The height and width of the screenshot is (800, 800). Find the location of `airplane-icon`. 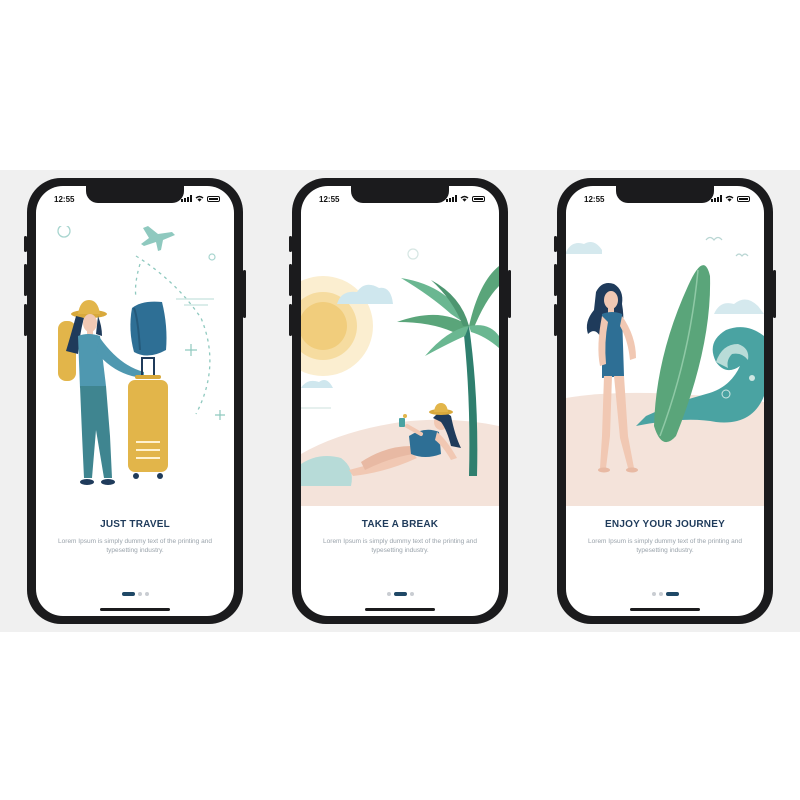

airplane-icon is located at coordinates (158, 238).